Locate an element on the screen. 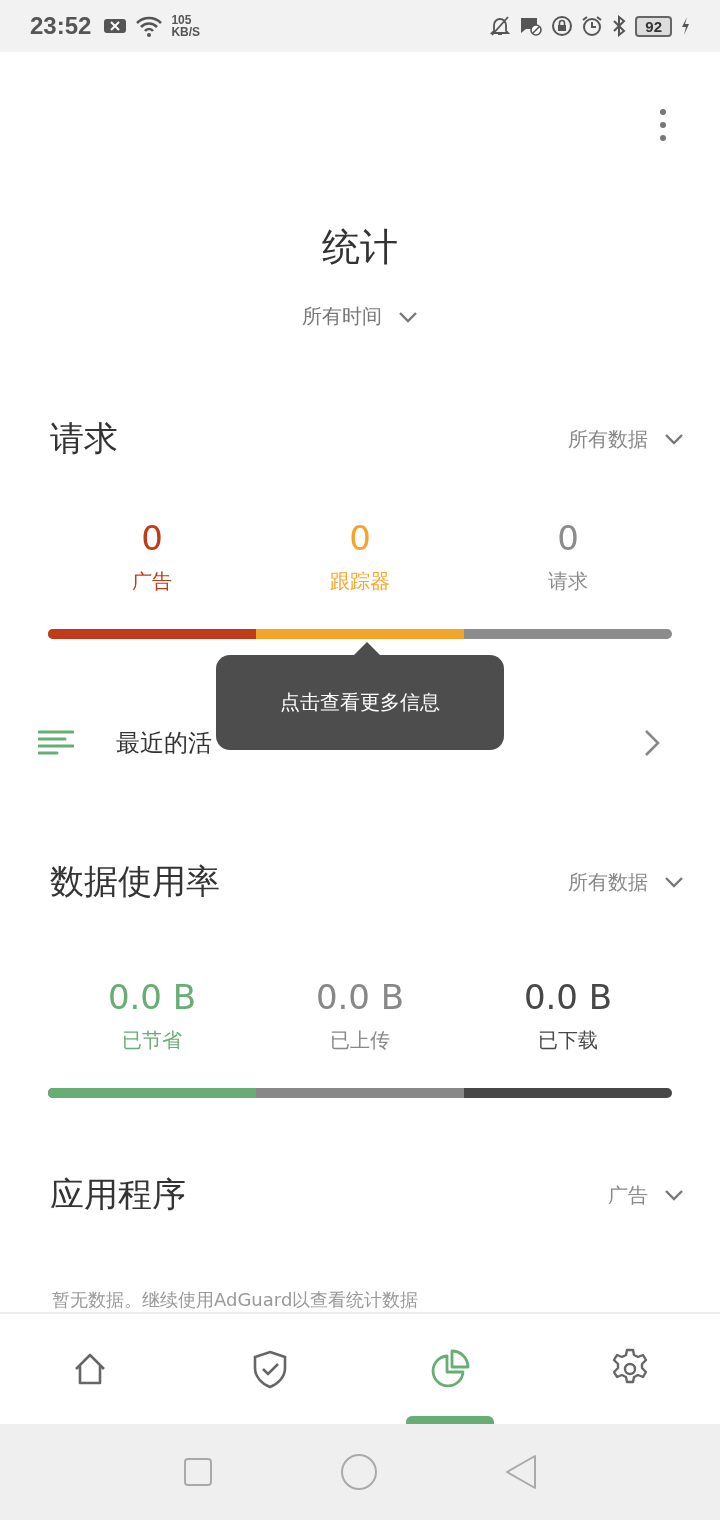 This screenshot has height=1520, width=720. back-icon is located at coordinates (520, 1472).